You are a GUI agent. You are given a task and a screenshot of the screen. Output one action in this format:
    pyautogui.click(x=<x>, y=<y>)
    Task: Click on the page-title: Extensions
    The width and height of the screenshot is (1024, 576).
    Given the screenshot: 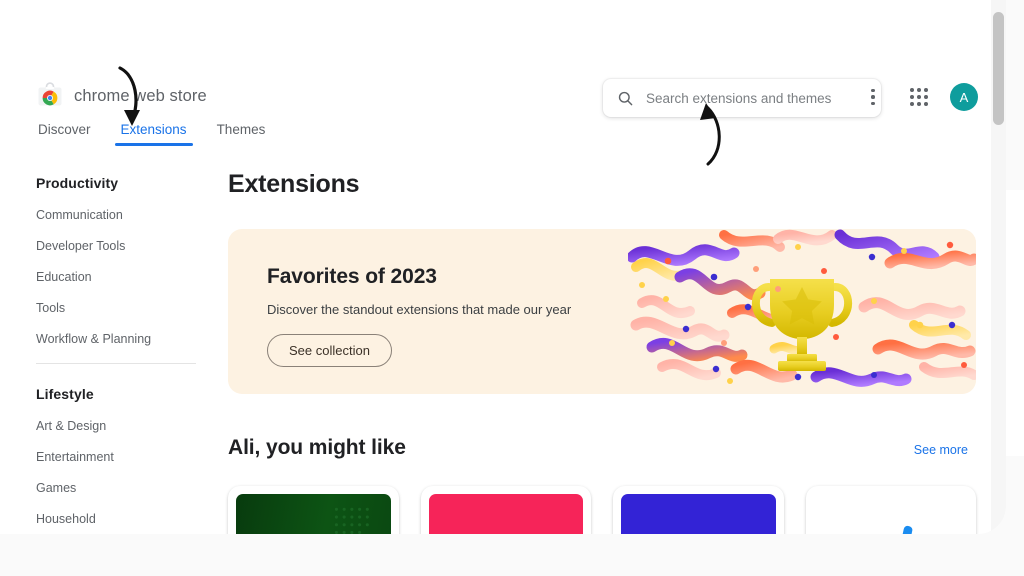 What is the action you would take?
    pyautogui.click(x=294, y=184)
    